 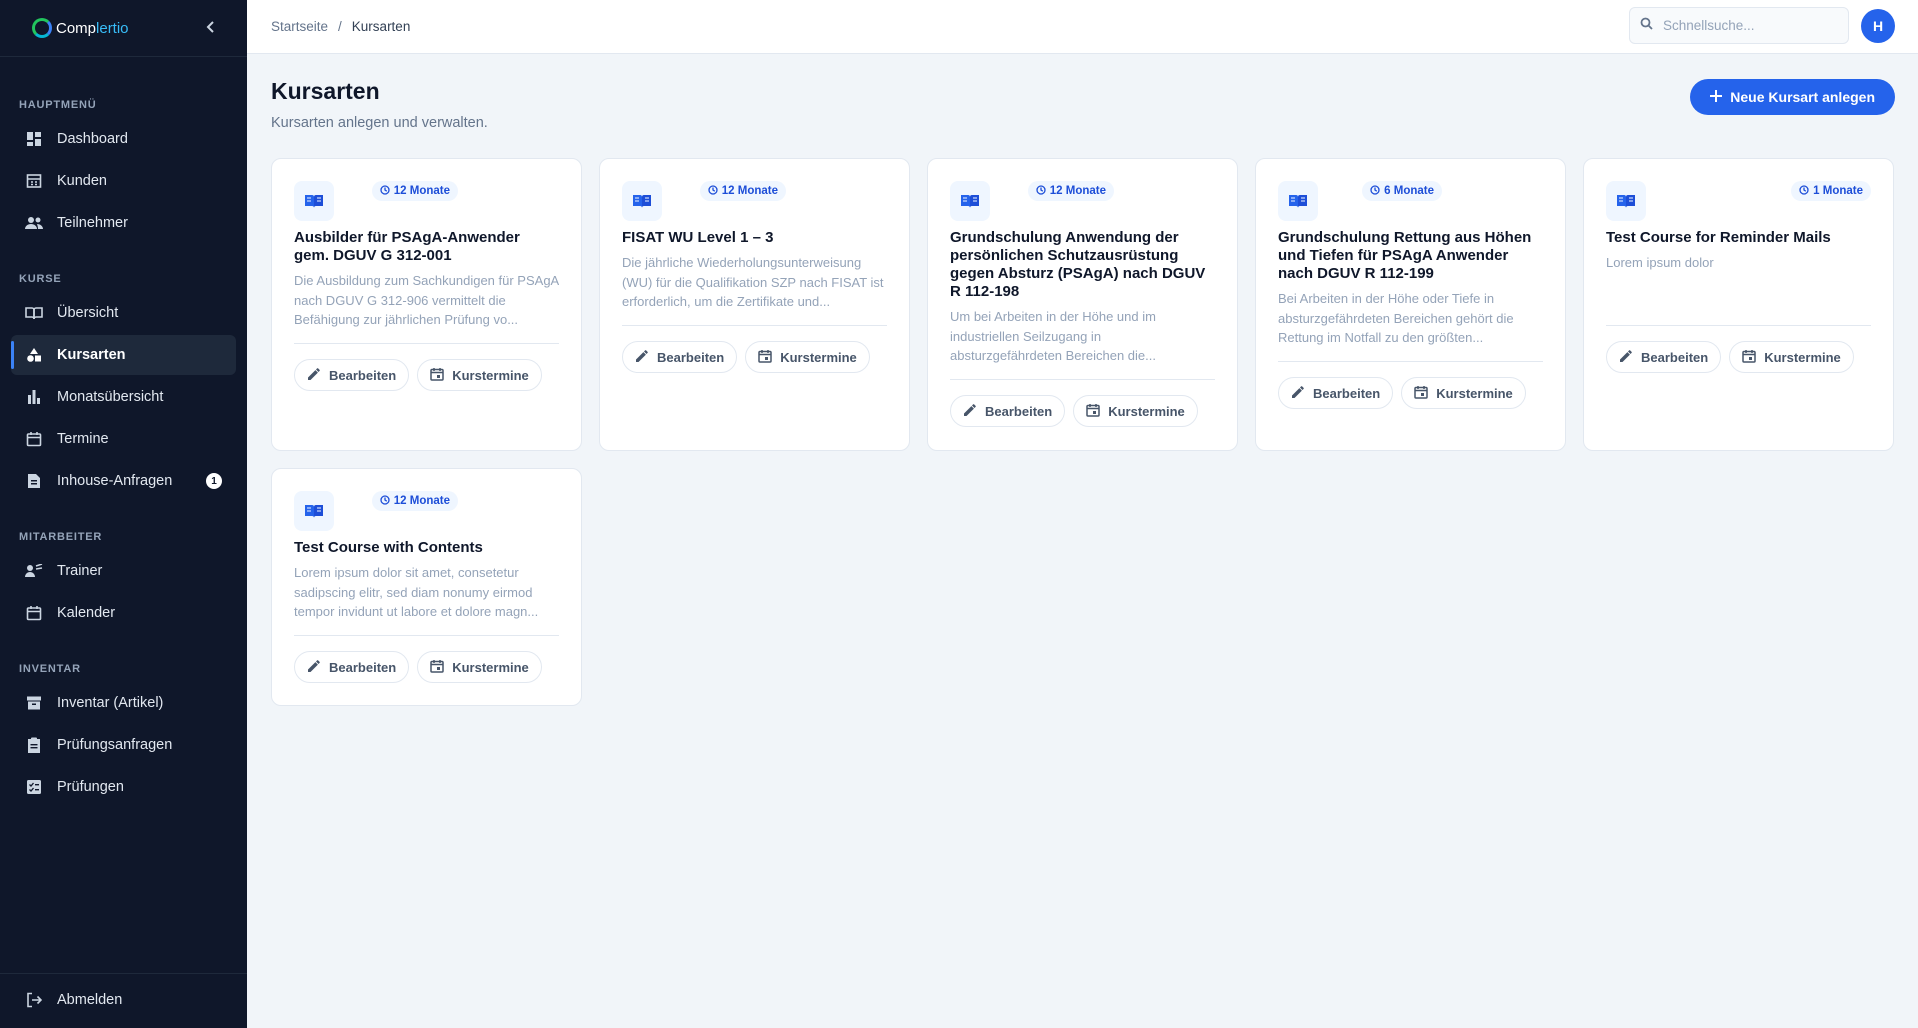 What do you see at coordinates (1646, 26) in the screenshot?
I see `search-icon` at bounding box center [1646, 26].